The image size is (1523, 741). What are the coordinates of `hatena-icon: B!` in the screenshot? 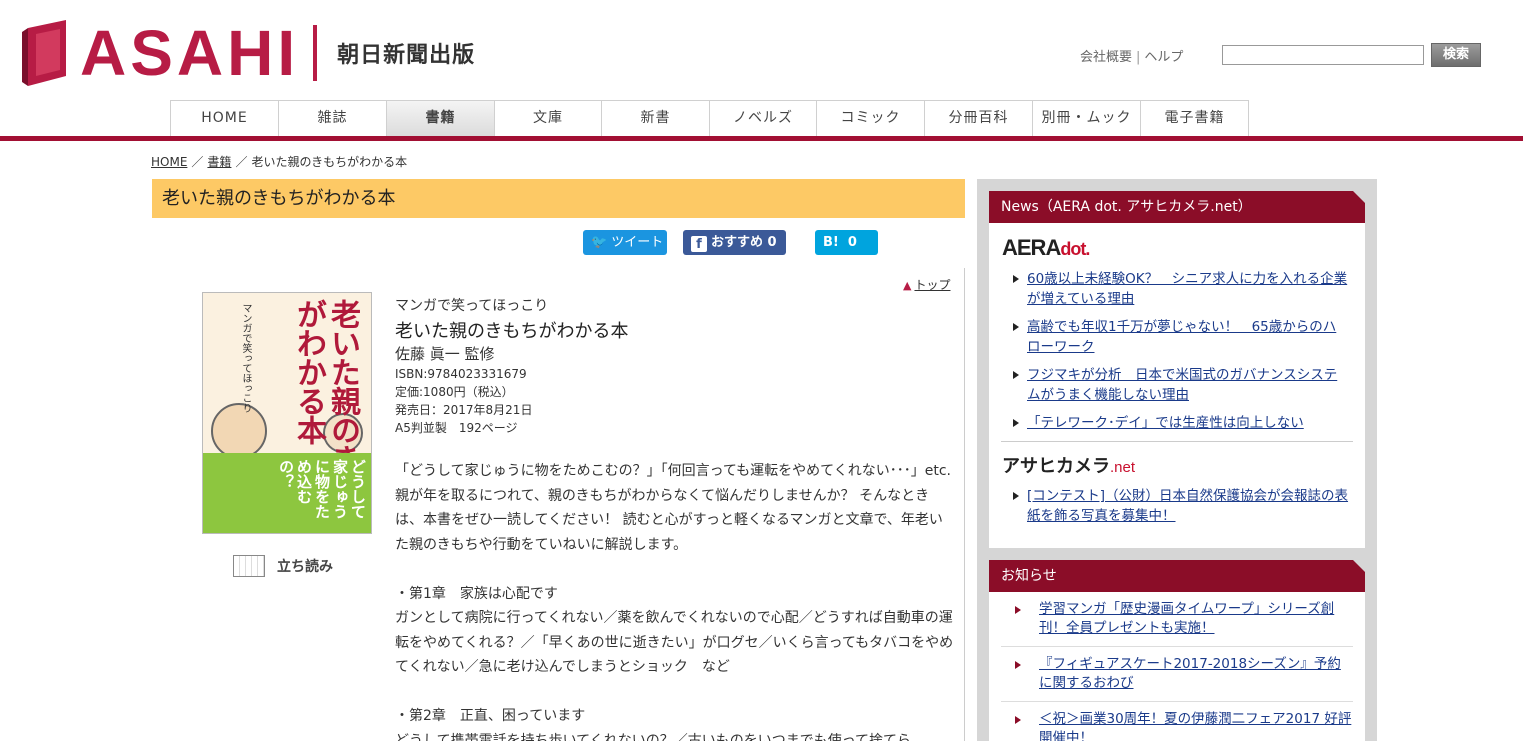 It's located at (831, 242).